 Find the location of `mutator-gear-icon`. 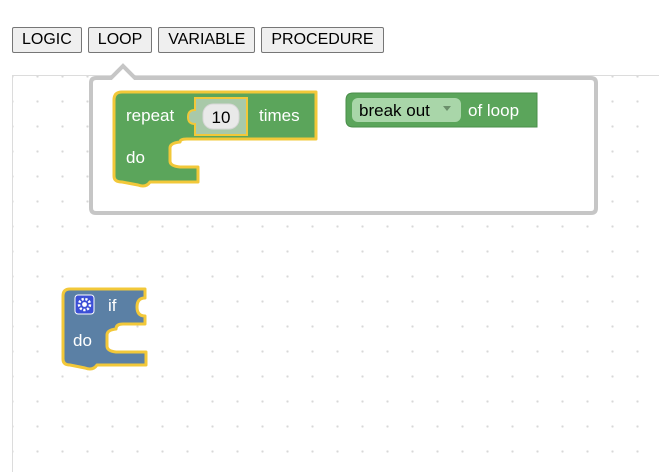

mutator-gear-icon is located at coordinates (84, 304).